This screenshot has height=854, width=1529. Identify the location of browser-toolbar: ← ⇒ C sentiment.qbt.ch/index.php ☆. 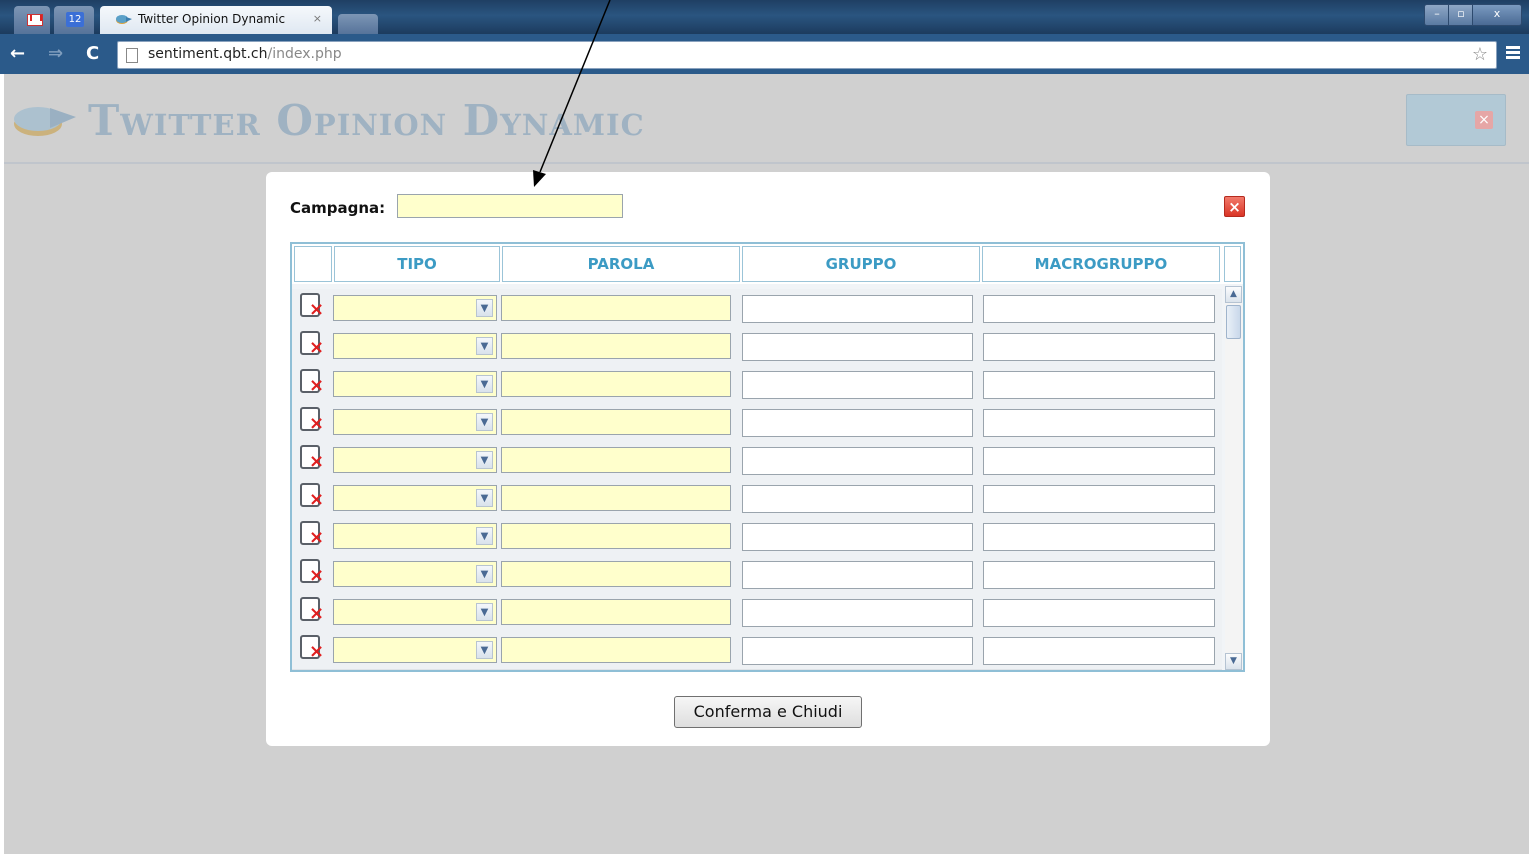
(764, 54).